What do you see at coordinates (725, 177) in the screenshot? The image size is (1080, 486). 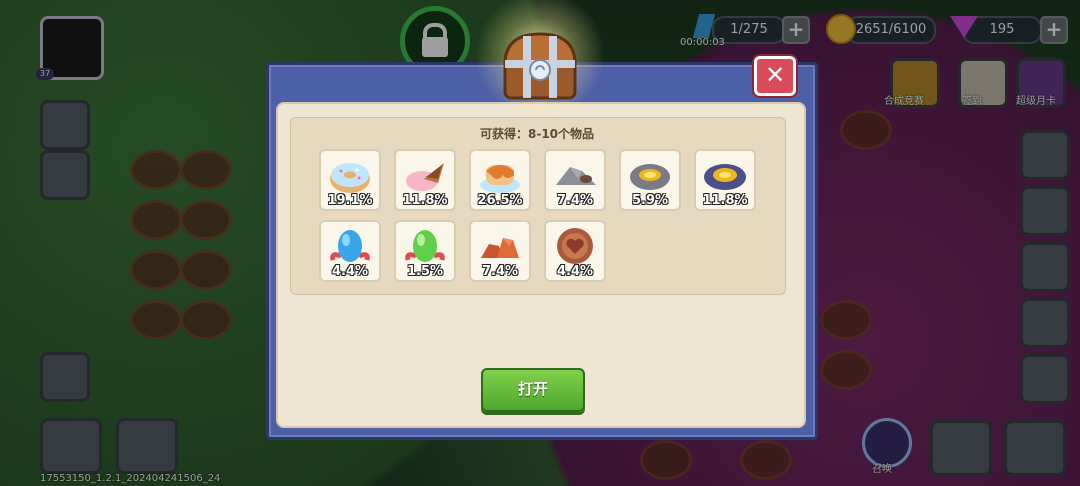 I see `crystal-ore-icon` at bounding box center [725, 177].